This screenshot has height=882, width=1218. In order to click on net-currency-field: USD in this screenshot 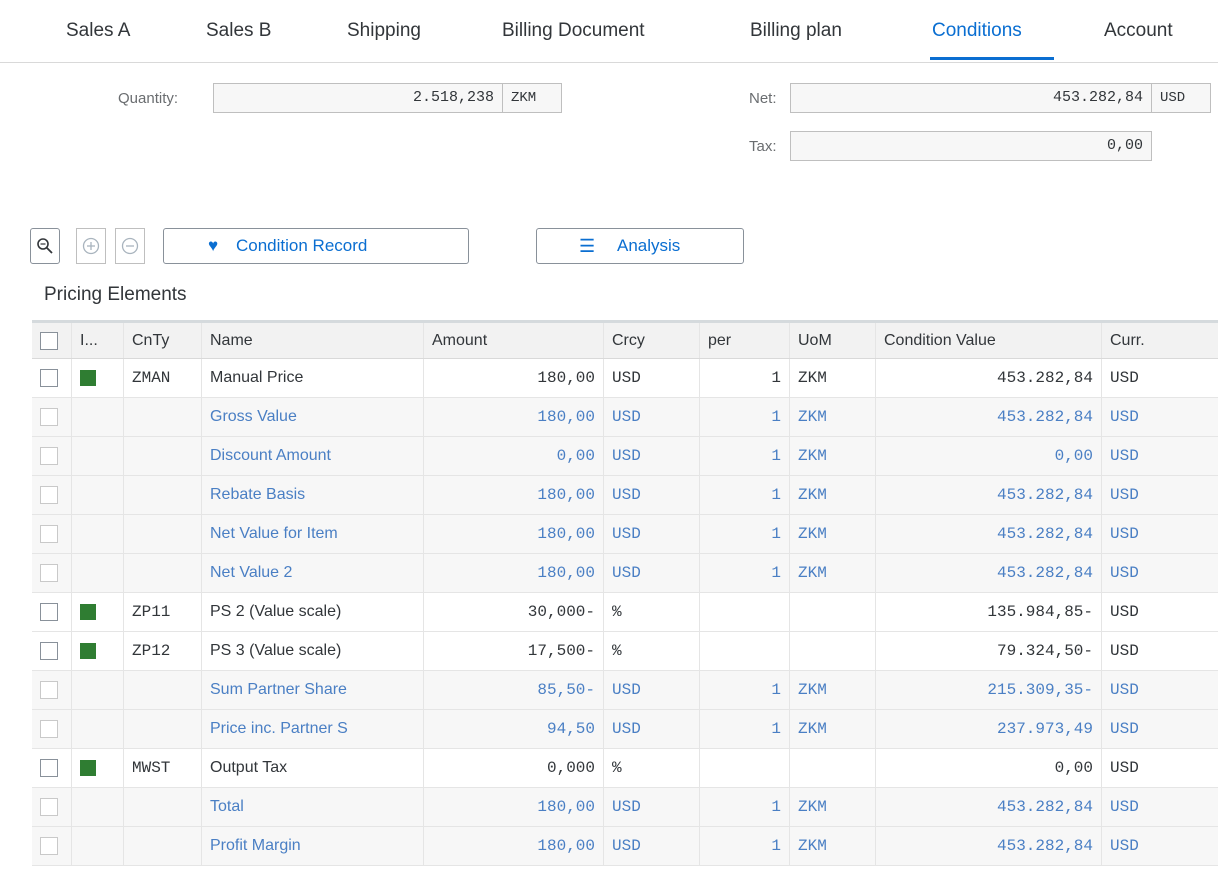, I will do `click(1181, 98)`.